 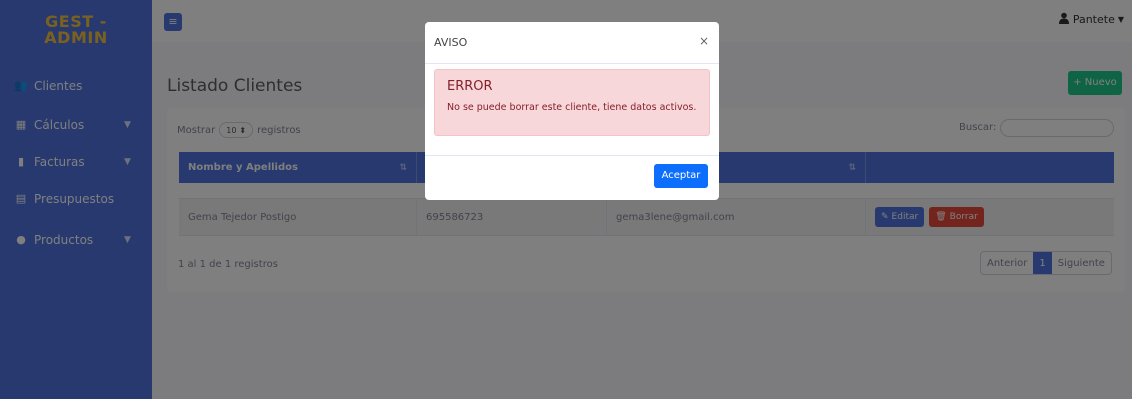 I want to click on alert-title: ERROR, so click(x=470, y=86).